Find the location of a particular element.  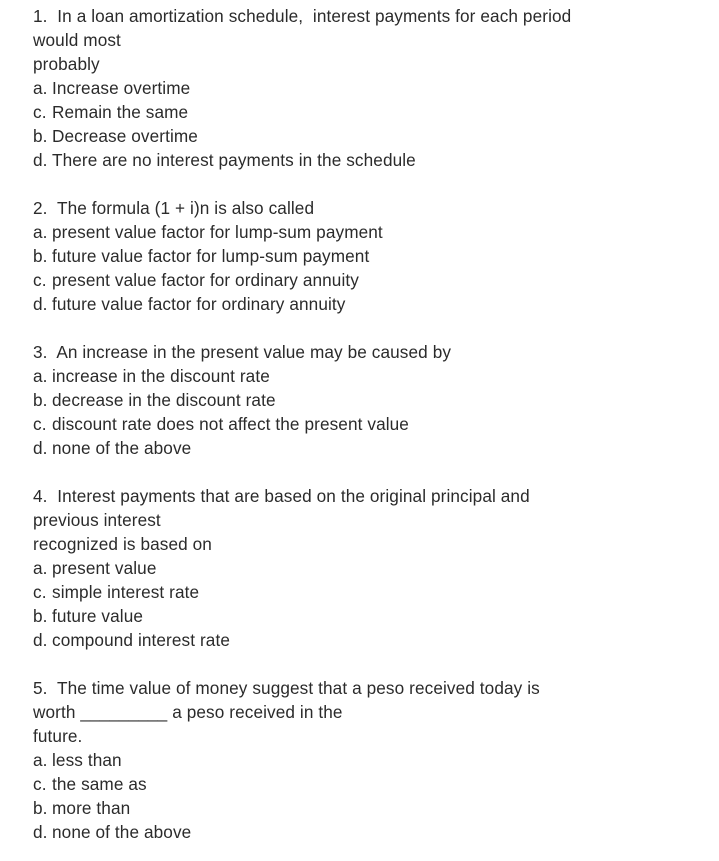

option-row: a. increase in the discount rate is located at coordinates (372, 376).